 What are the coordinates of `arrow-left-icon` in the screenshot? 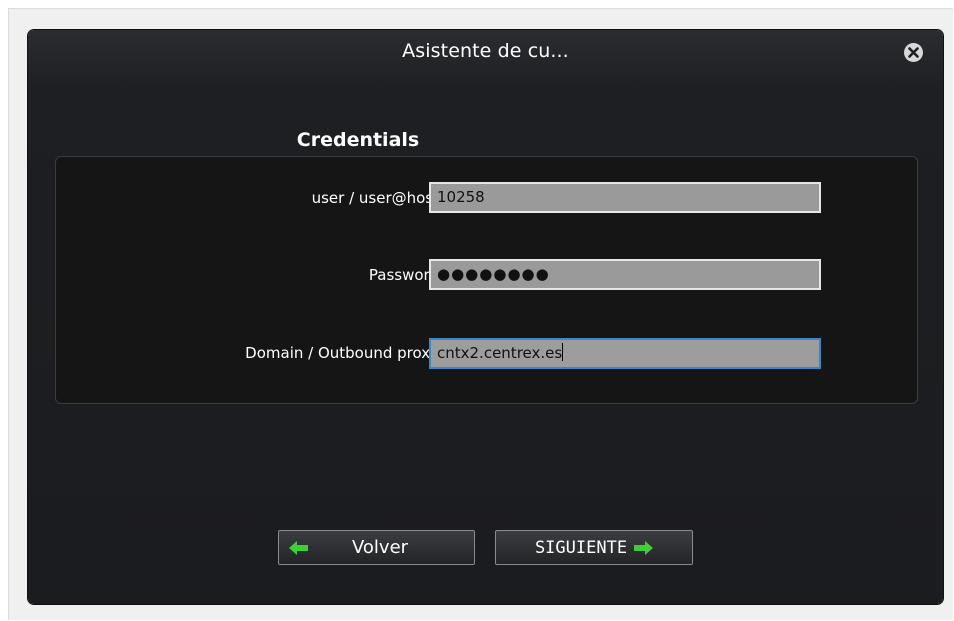 It's located at (298, 547).